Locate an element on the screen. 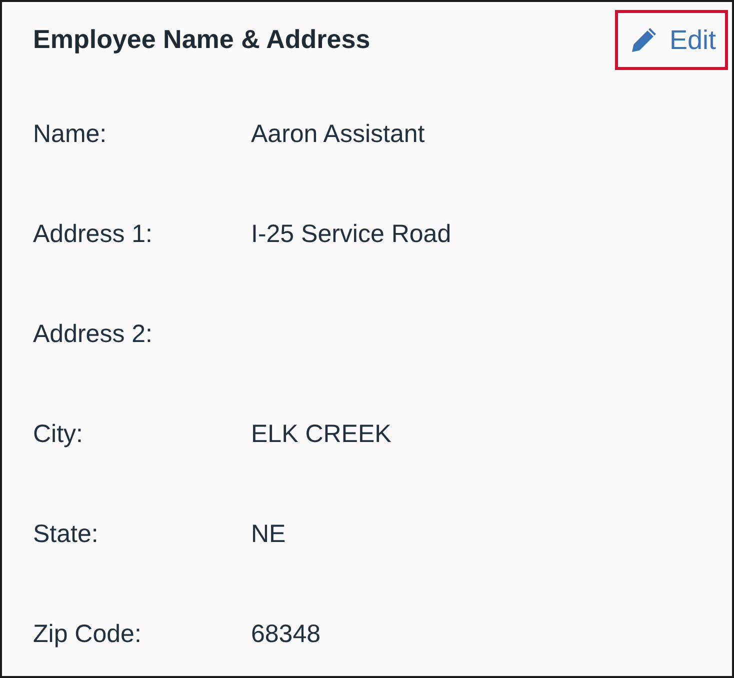  field-label: City: is located at coordinates (58, 434).